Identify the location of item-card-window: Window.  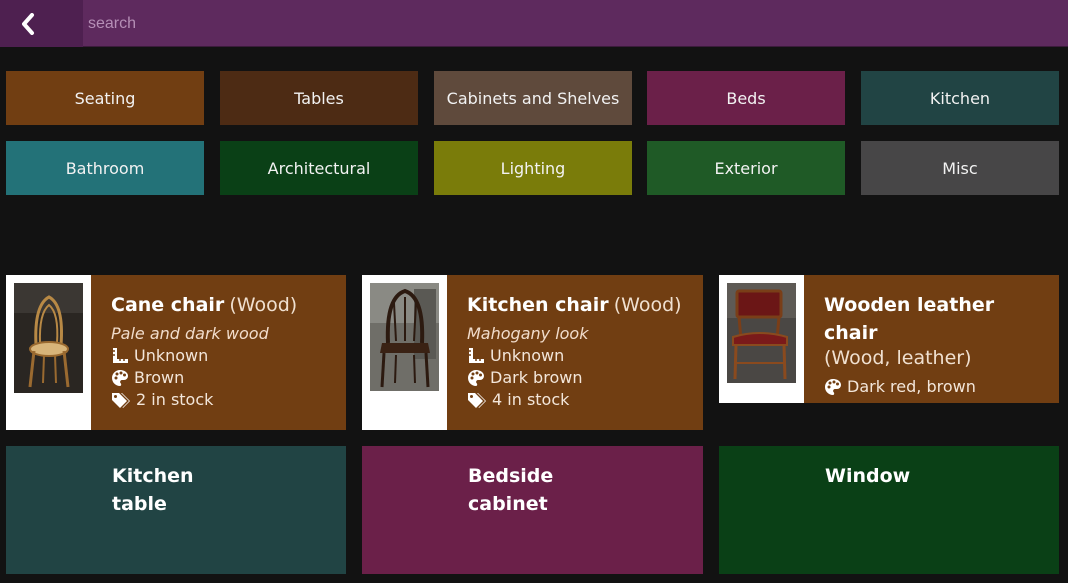
(889, 510).